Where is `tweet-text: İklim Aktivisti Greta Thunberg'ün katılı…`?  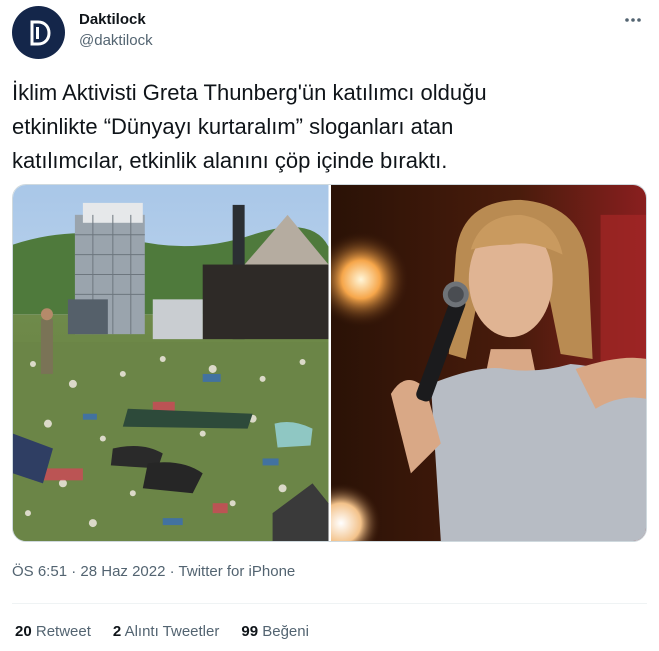
tweet-text: İklim Aktivisti Greta Thunberg'ün katılı… is located at coordinates (249, 126).